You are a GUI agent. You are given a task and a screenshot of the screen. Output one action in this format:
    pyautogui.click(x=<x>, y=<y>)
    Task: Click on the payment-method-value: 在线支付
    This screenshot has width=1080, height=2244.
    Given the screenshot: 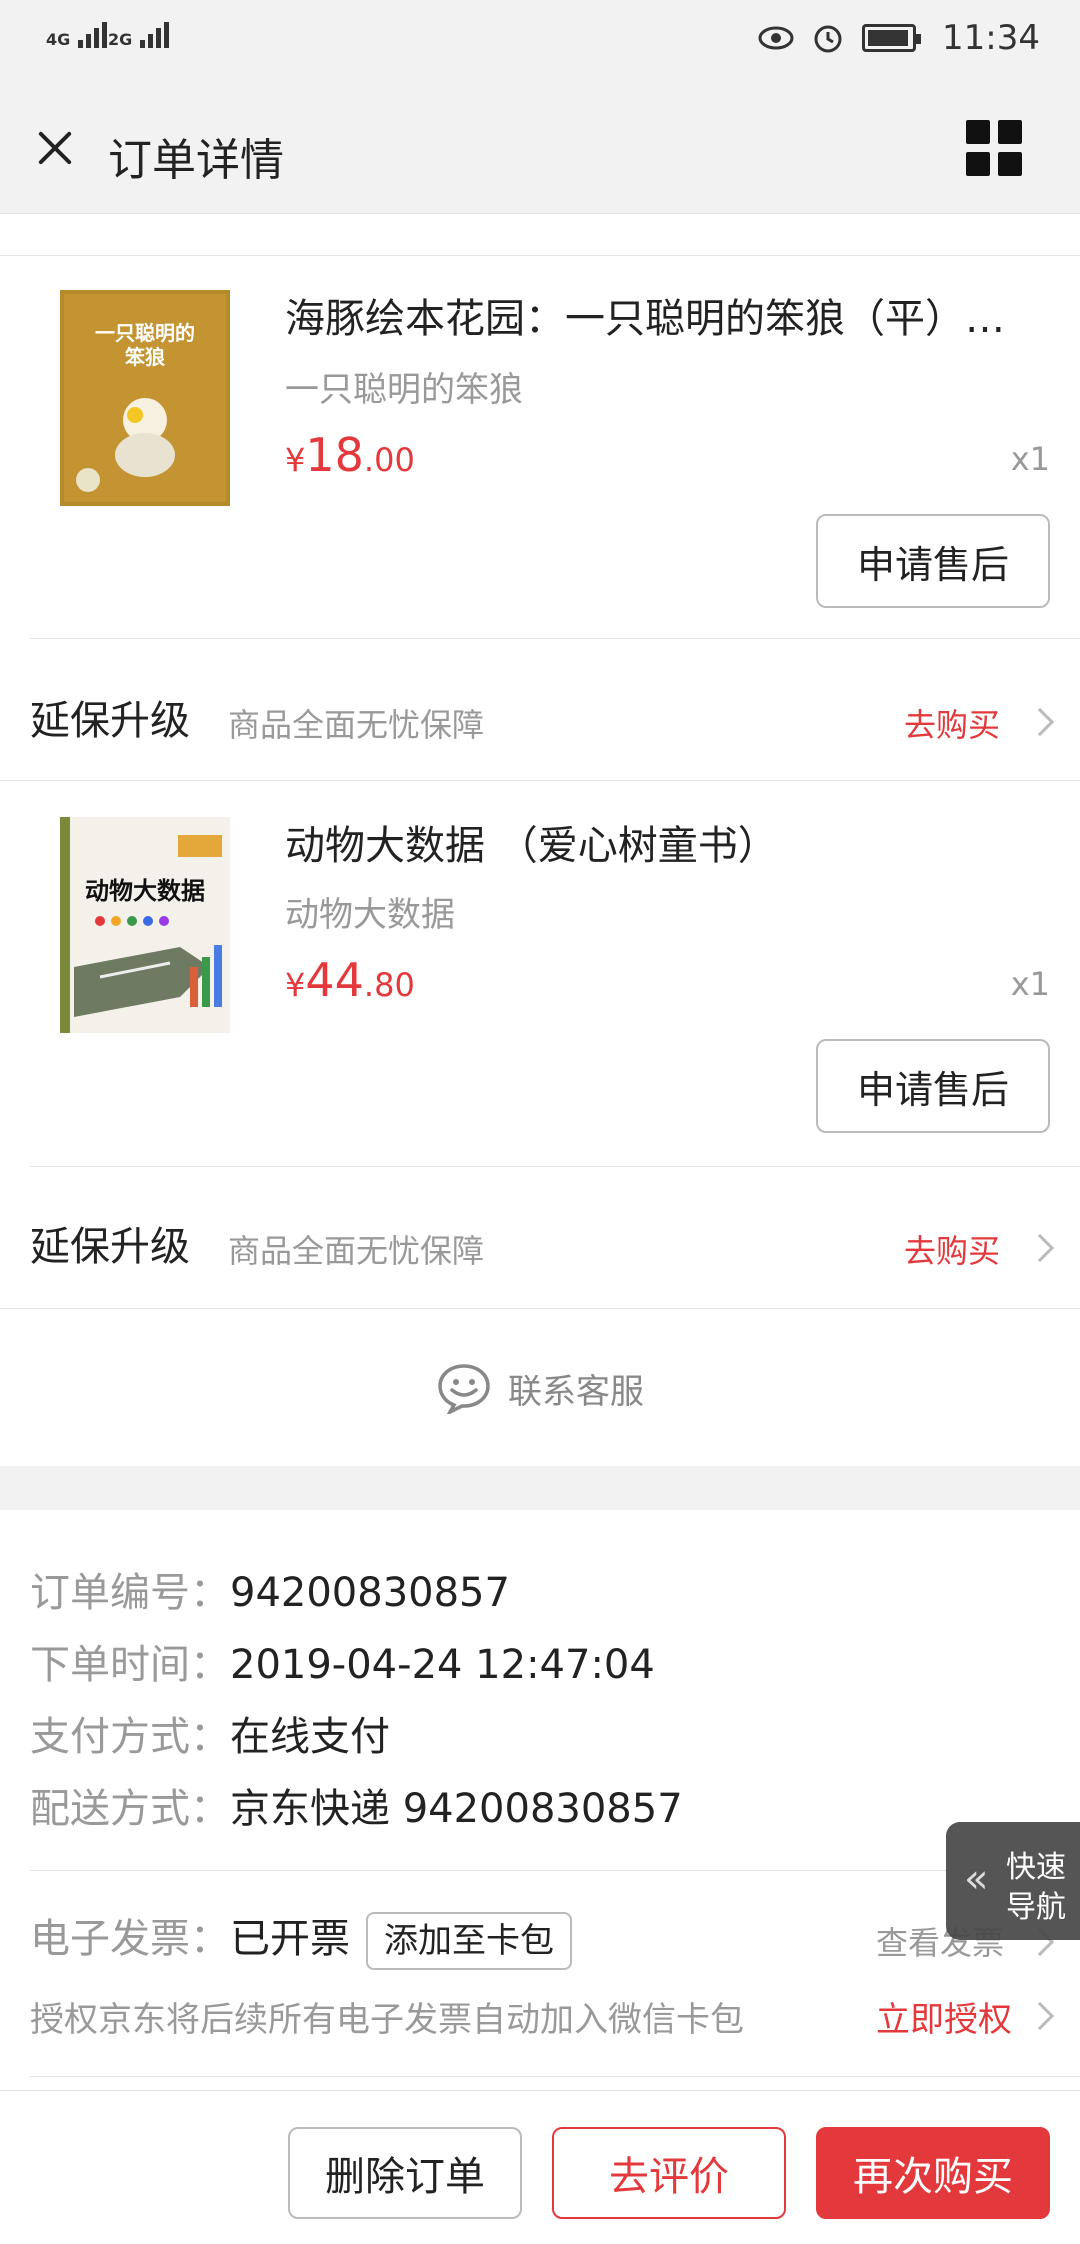 What is the action you would take?
    pyautogui.click(x=310, y=1737)
    